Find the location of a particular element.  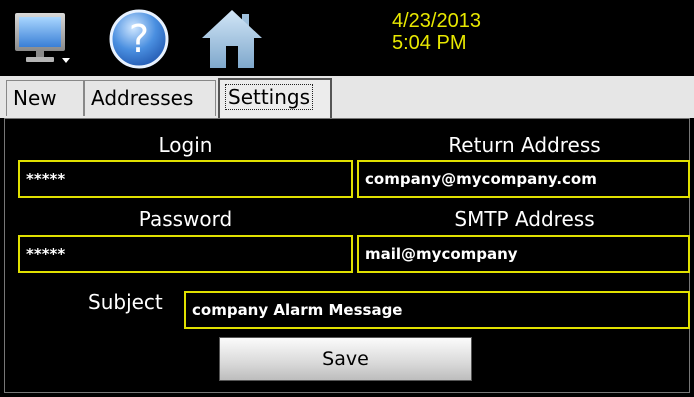

home-icon is located at coordinates (232, 39).